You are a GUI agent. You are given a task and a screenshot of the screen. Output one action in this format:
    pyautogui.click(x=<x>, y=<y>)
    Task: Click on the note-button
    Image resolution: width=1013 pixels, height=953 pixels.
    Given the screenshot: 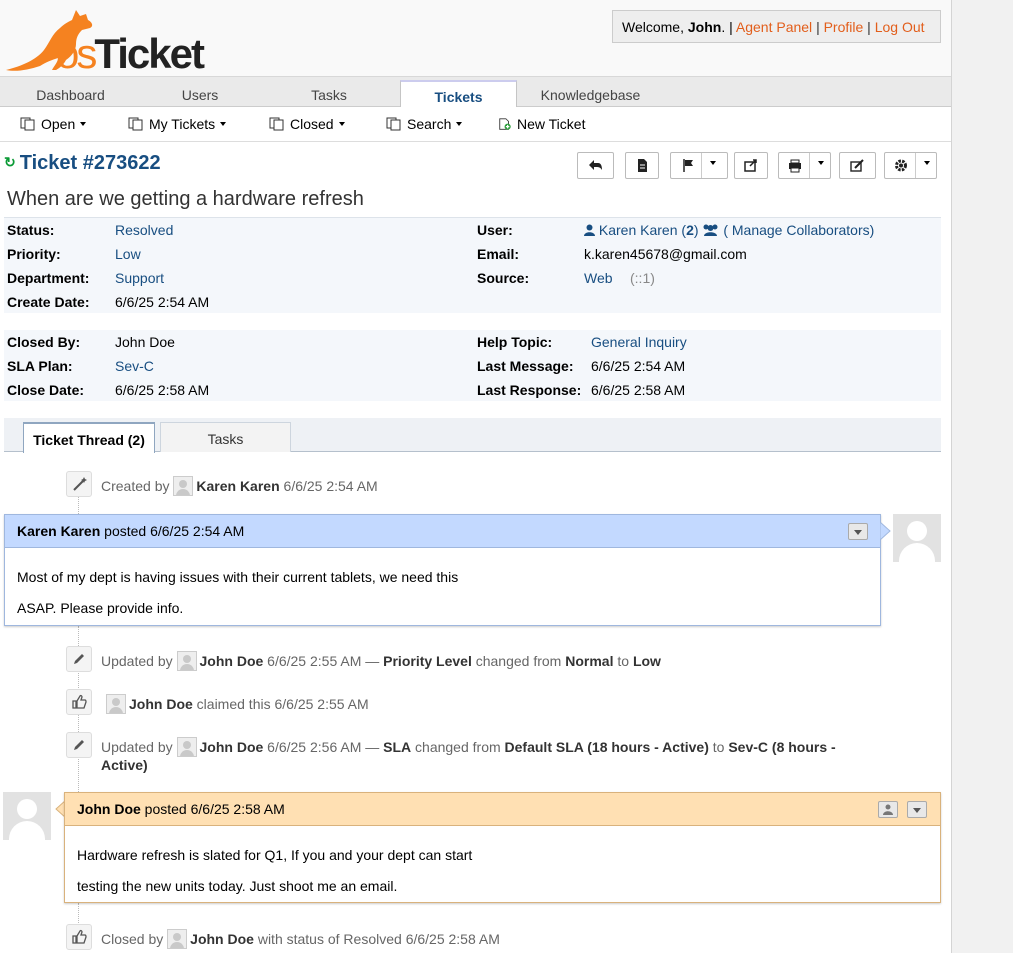 What is the action you would take?
    pyautogui.click(x=642, y=165)
    